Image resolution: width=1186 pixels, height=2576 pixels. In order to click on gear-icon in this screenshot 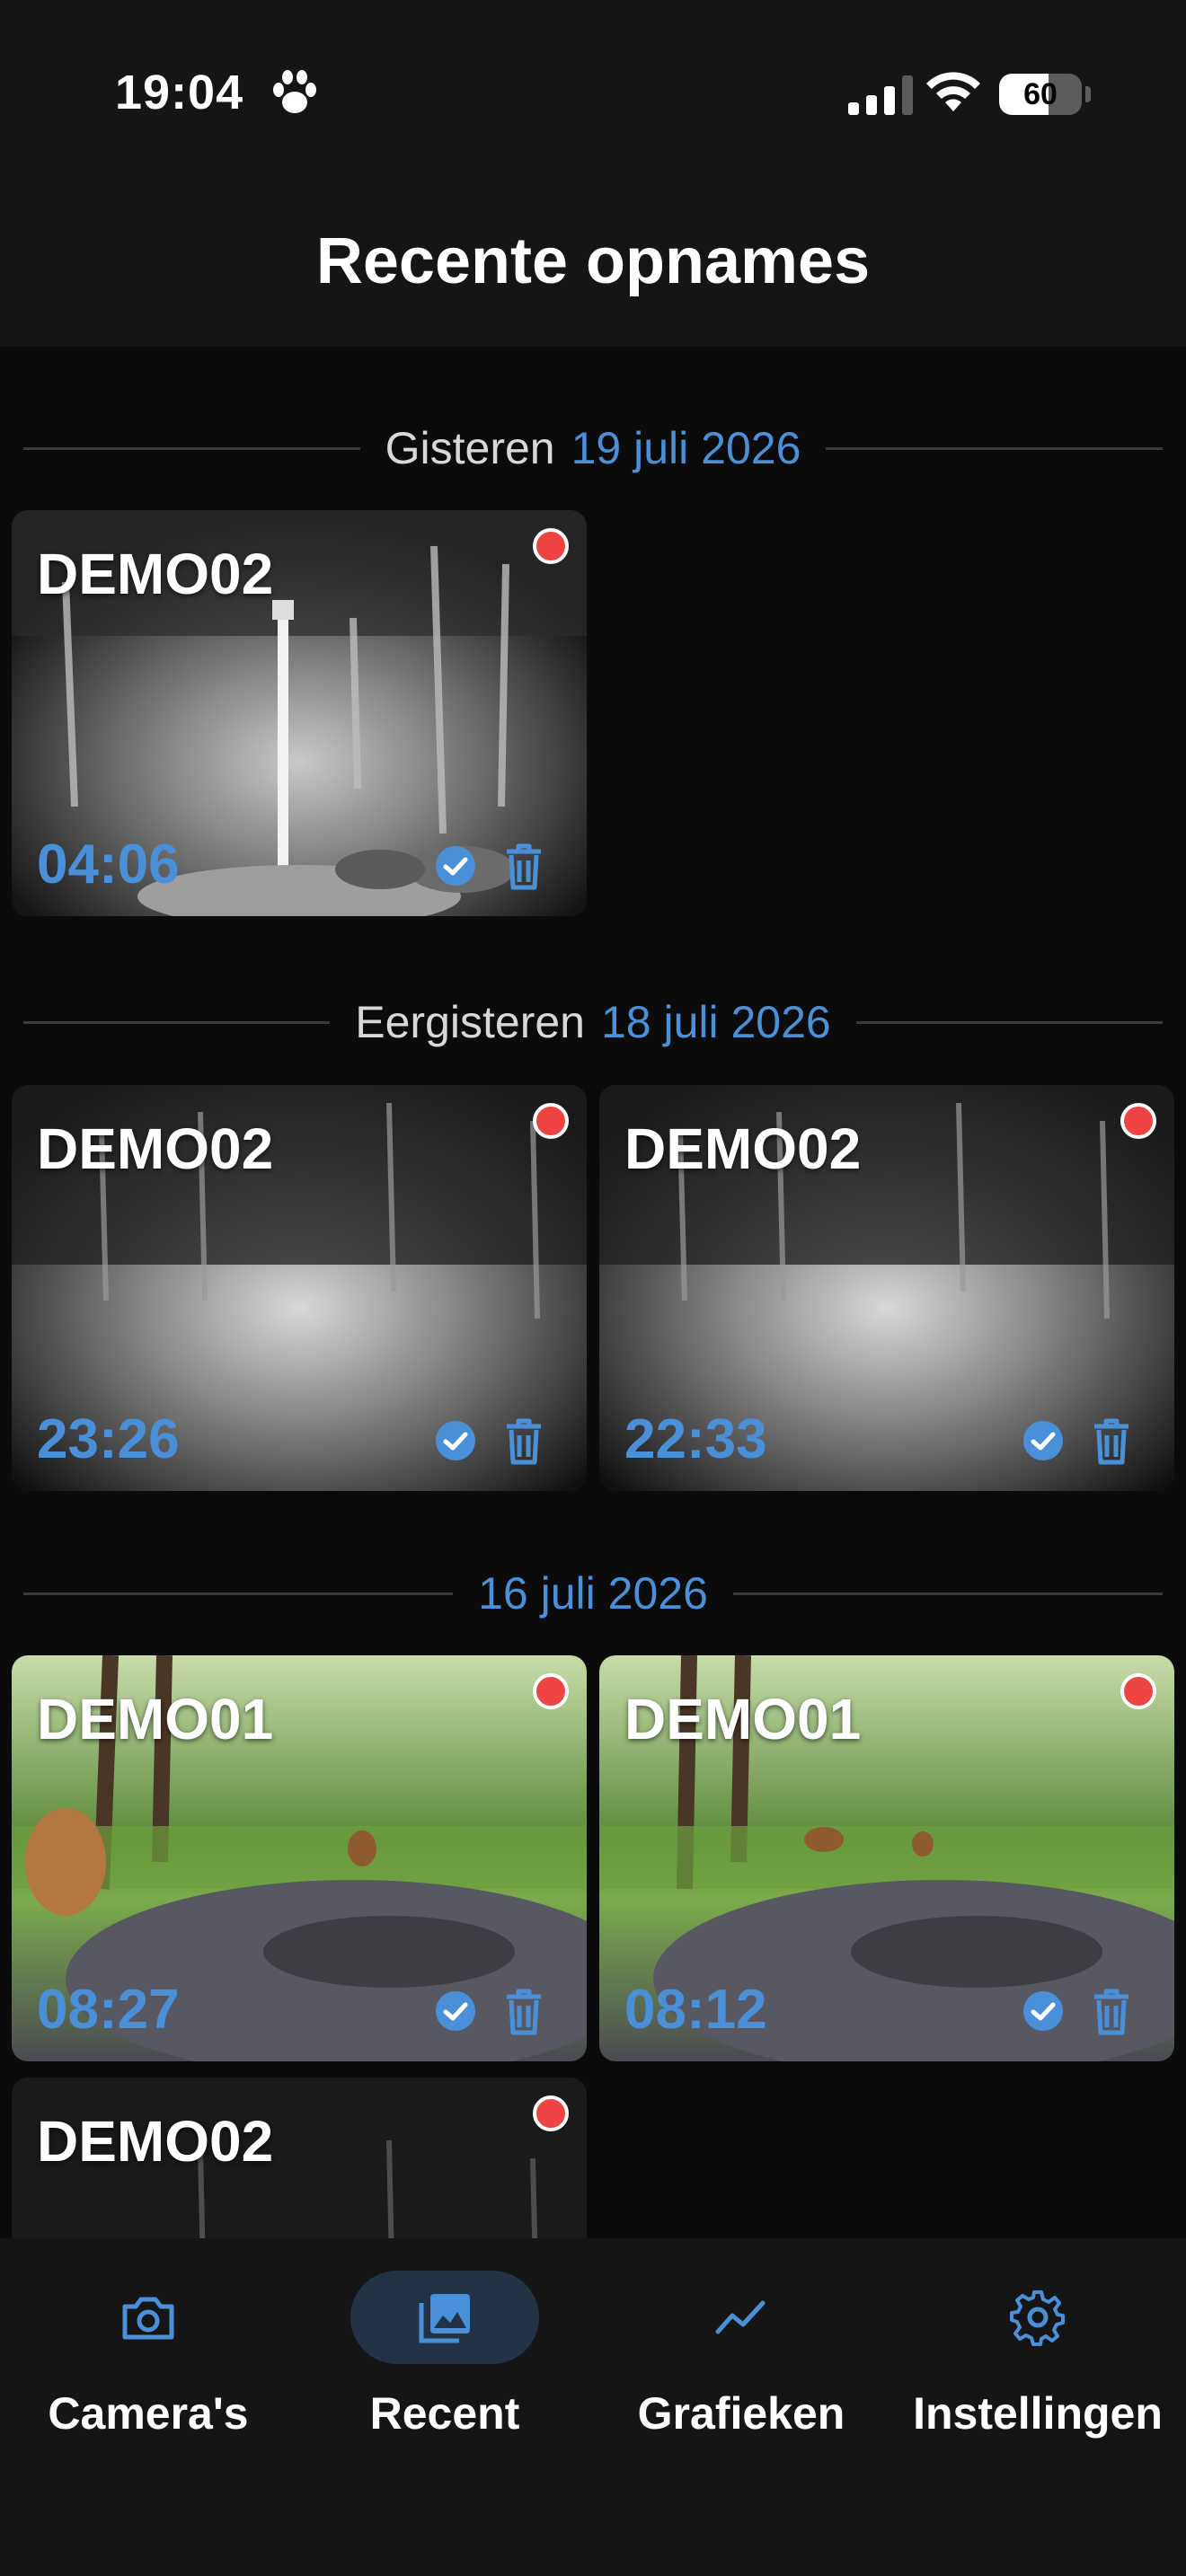, I will do `click(1037, 2318)`.